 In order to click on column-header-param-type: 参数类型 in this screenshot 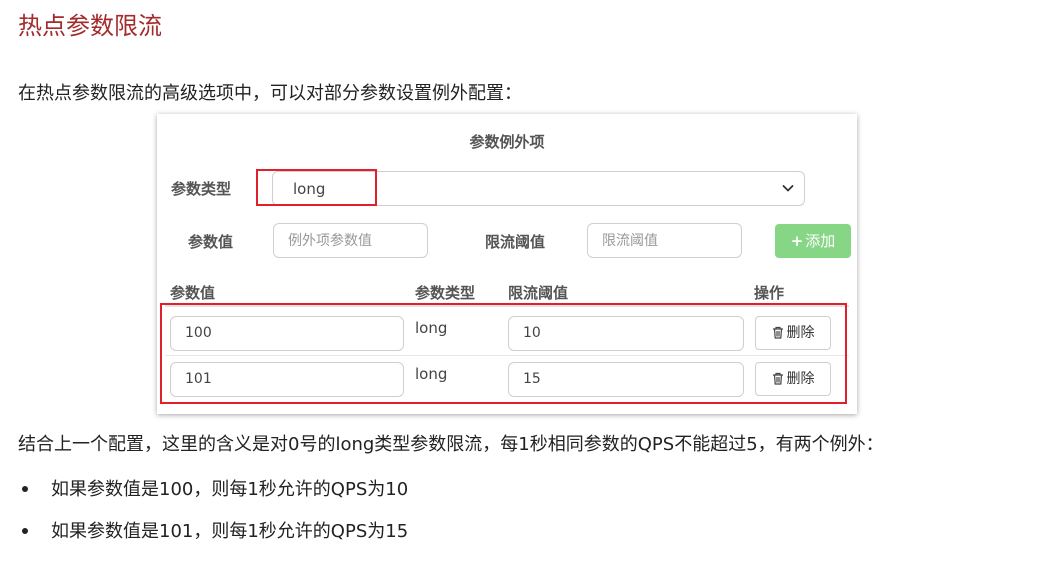, I will do `click(445, 293)`.